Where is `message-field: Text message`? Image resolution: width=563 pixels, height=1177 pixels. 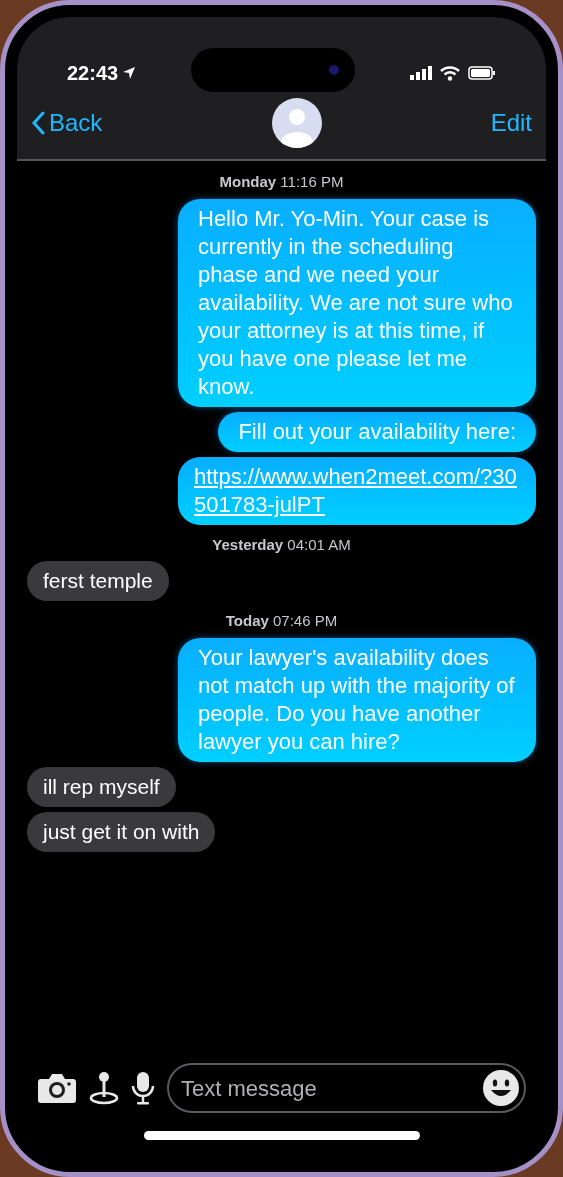
message-field: Text message is located at coordinates (346, 1088).